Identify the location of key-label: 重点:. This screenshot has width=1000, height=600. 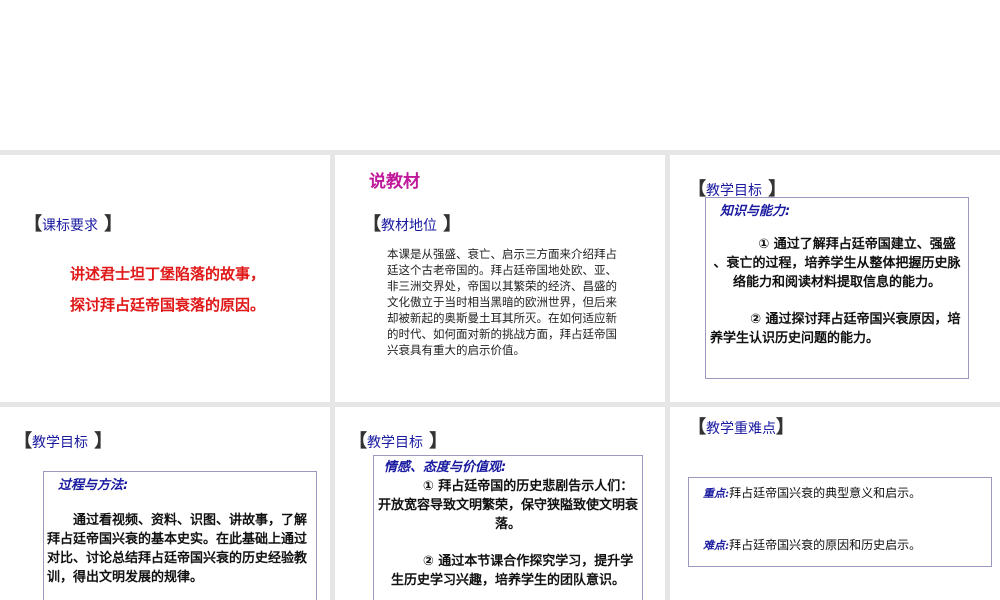
(716, 493).